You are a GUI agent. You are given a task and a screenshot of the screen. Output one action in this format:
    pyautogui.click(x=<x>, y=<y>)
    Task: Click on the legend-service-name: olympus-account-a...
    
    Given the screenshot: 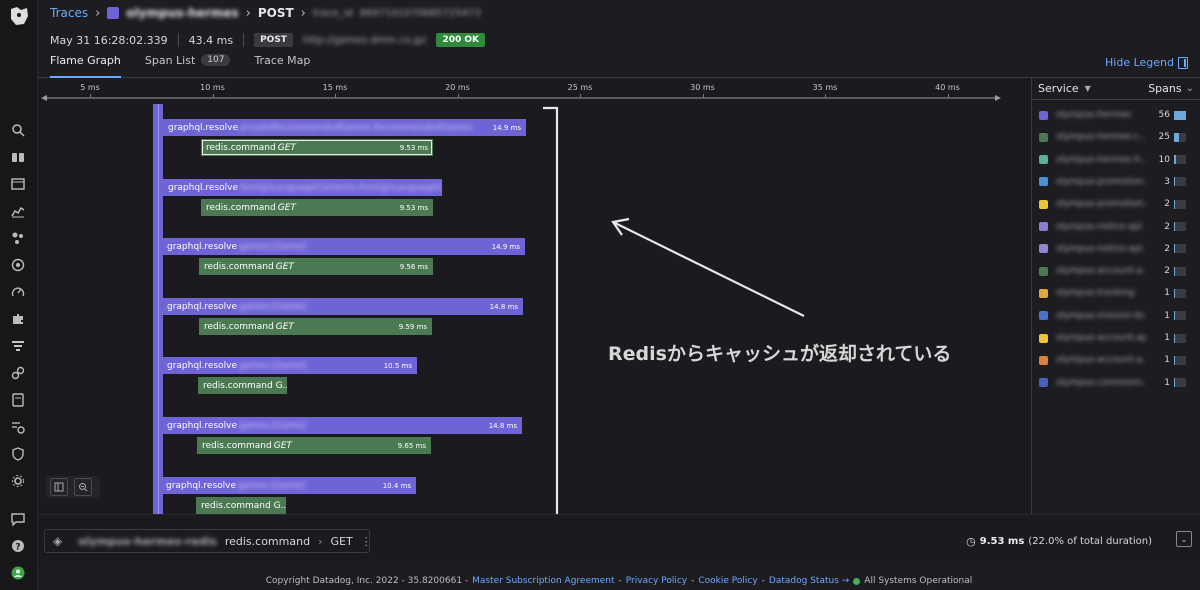 What is the action you would take?
    pyautogui.click(x=1101, y=271)
    